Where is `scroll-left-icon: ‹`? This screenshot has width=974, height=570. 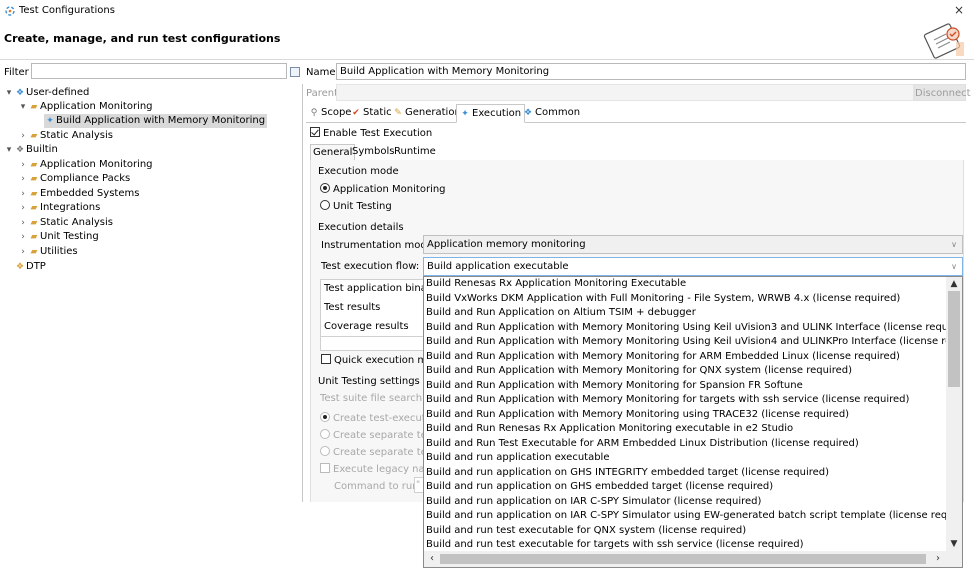 scroll-left-icon: ‹ is located at coordinates (432, 559).